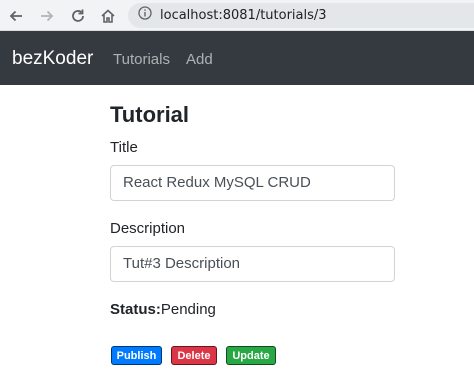 The width and height of the screenshot is (474, 388). Describe the element at coordinates (251, 355) in the screenshot. I see `update-button: Update` at that location.